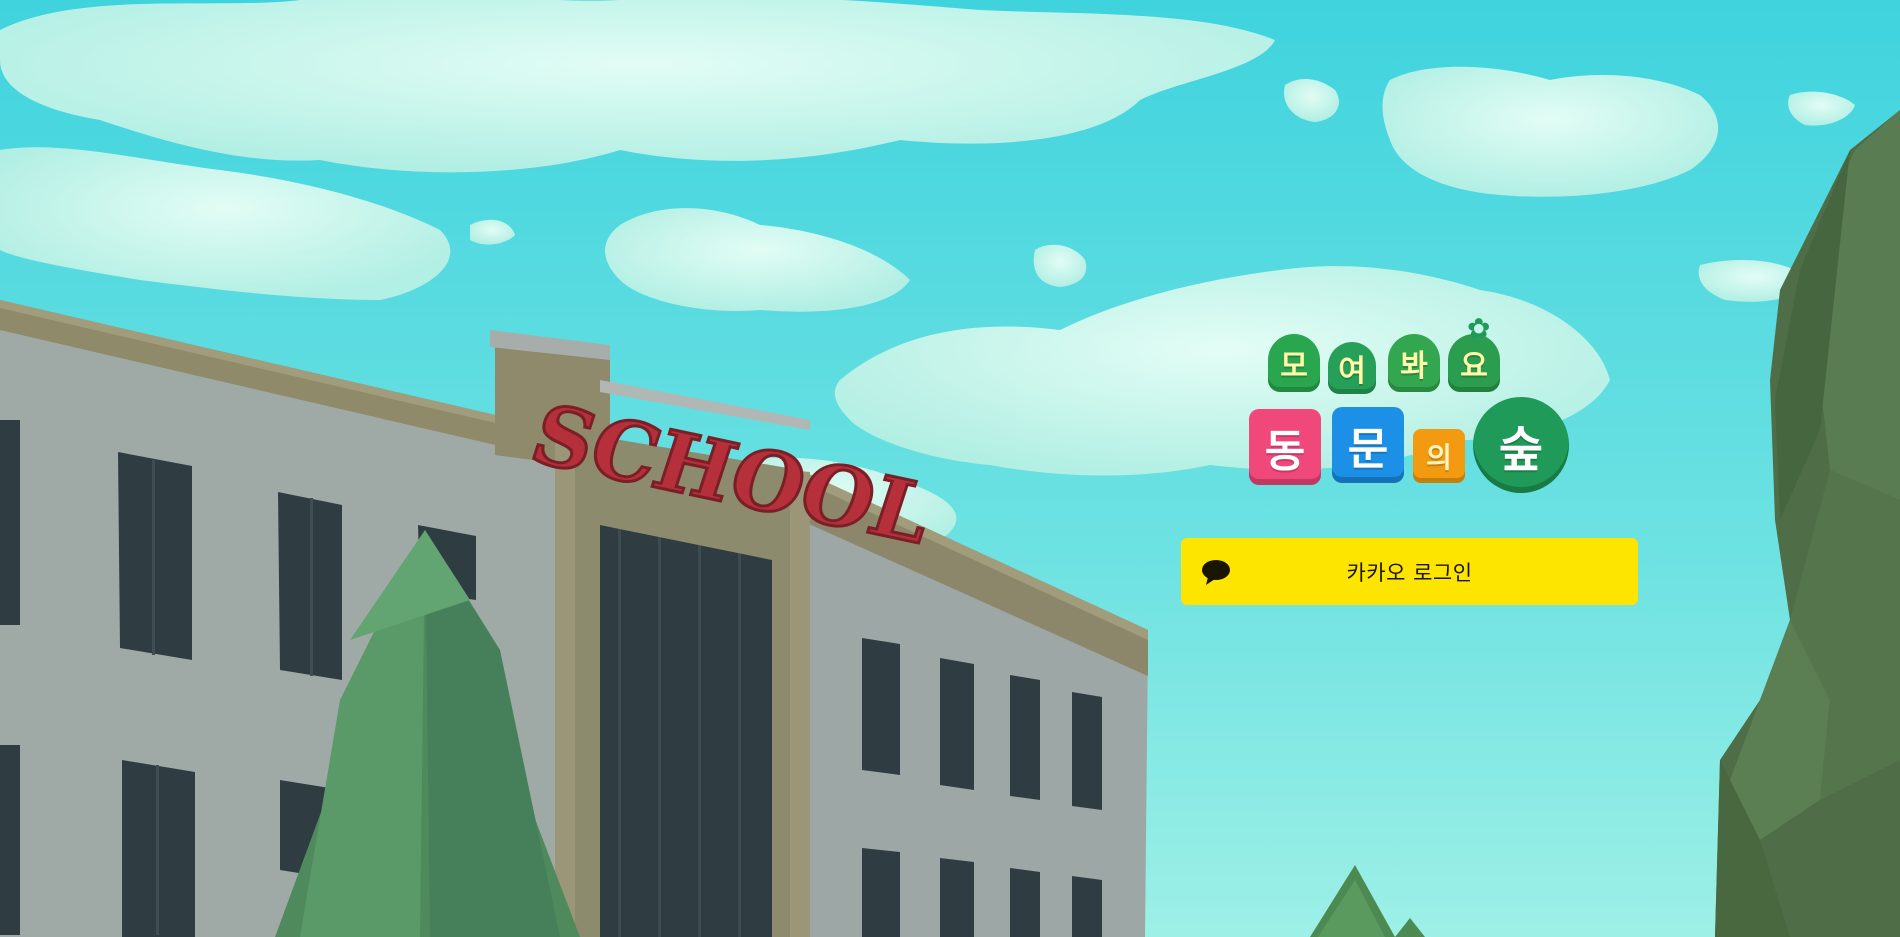  I want to click on sprout-icon: ✿, so click(1479, 328).